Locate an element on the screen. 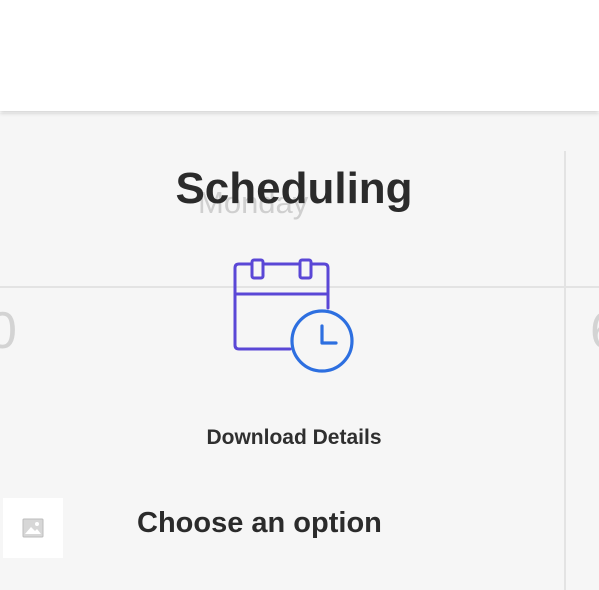  image-placeholder-icon is located at coordinates (33, 528).